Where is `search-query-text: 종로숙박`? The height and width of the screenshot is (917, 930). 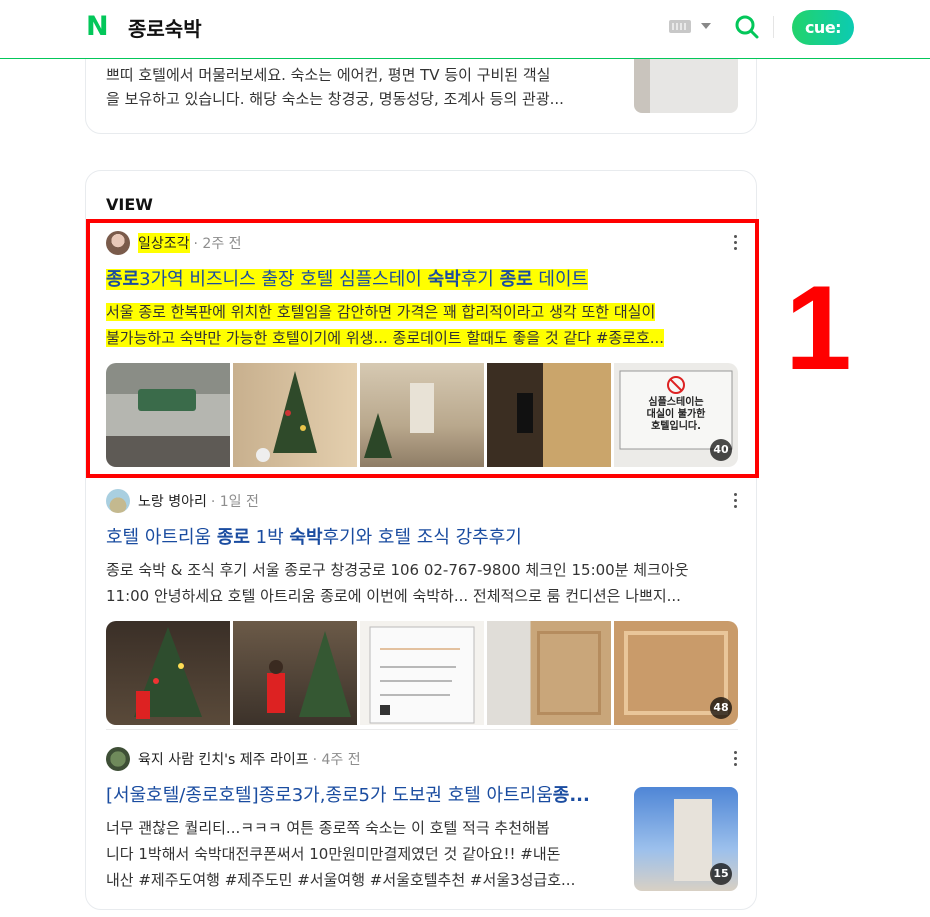
search-query-text: 종로숙박 is located at coordinates (165, 27).